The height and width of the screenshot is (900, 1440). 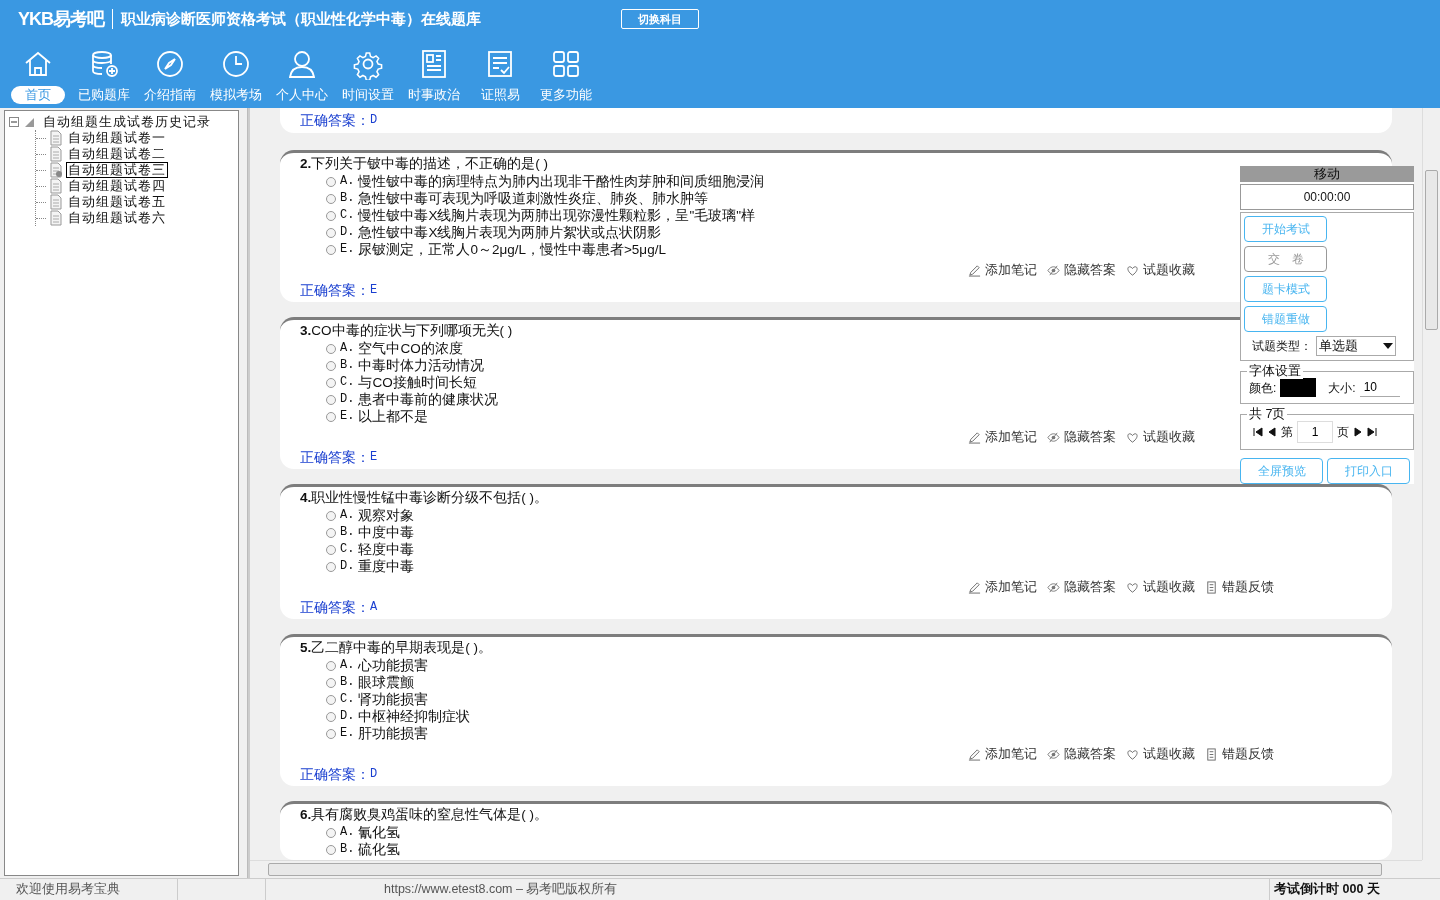 I want to click on last-page-icon, so click(x=1372, y=432).